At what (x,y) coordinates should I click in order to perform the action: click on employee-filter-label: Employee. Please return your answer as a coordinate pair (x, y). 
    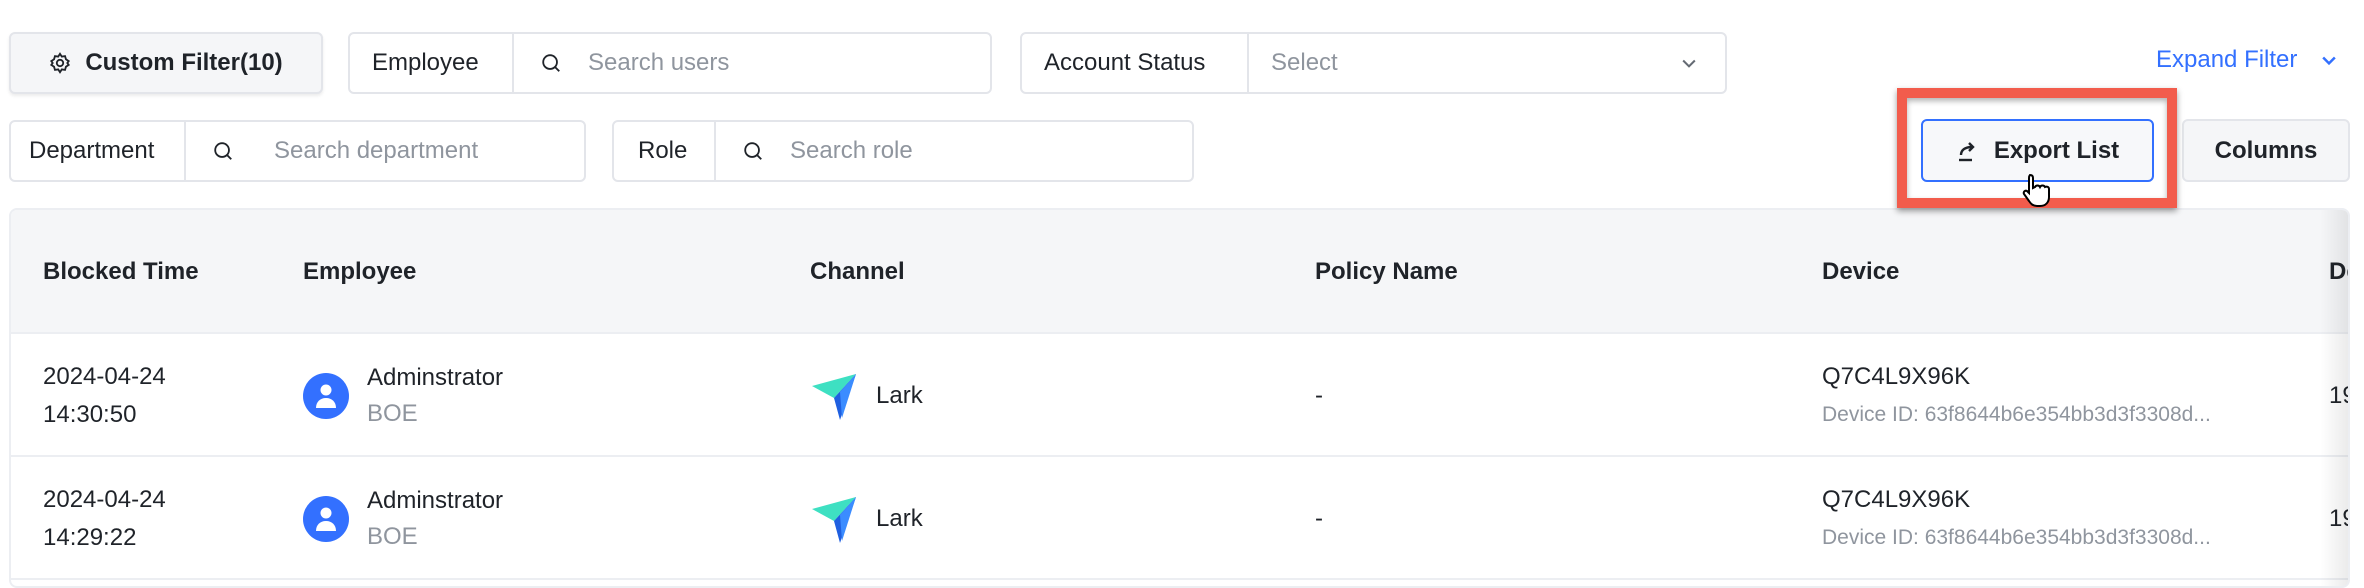
    Looking at the image, I should click on (432, 63).